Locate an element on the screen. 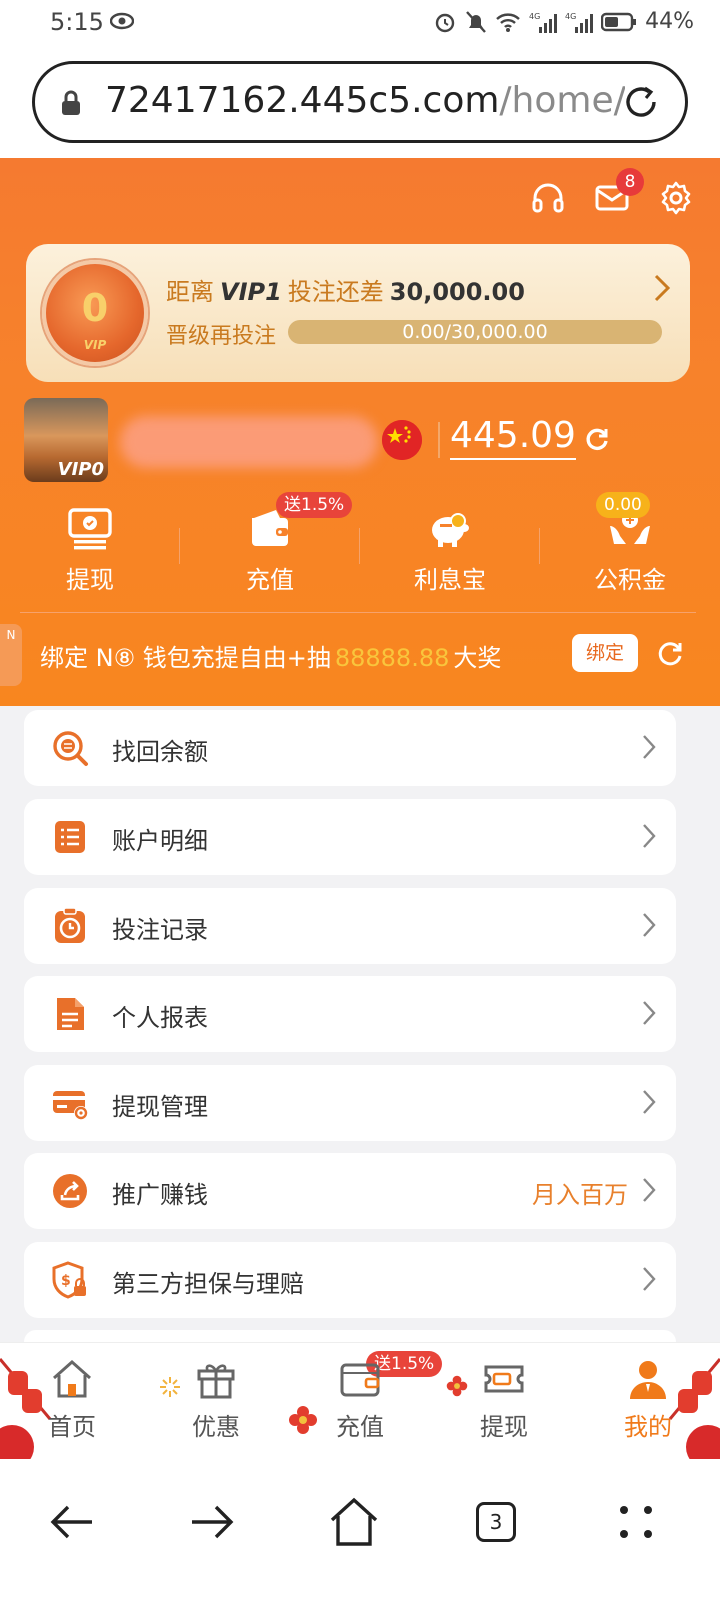 Image resolution: width=720 pixels, height=1600 pixels. address-bar: 72417162.445c5.com/home/r is located at coordinates (360, 102).